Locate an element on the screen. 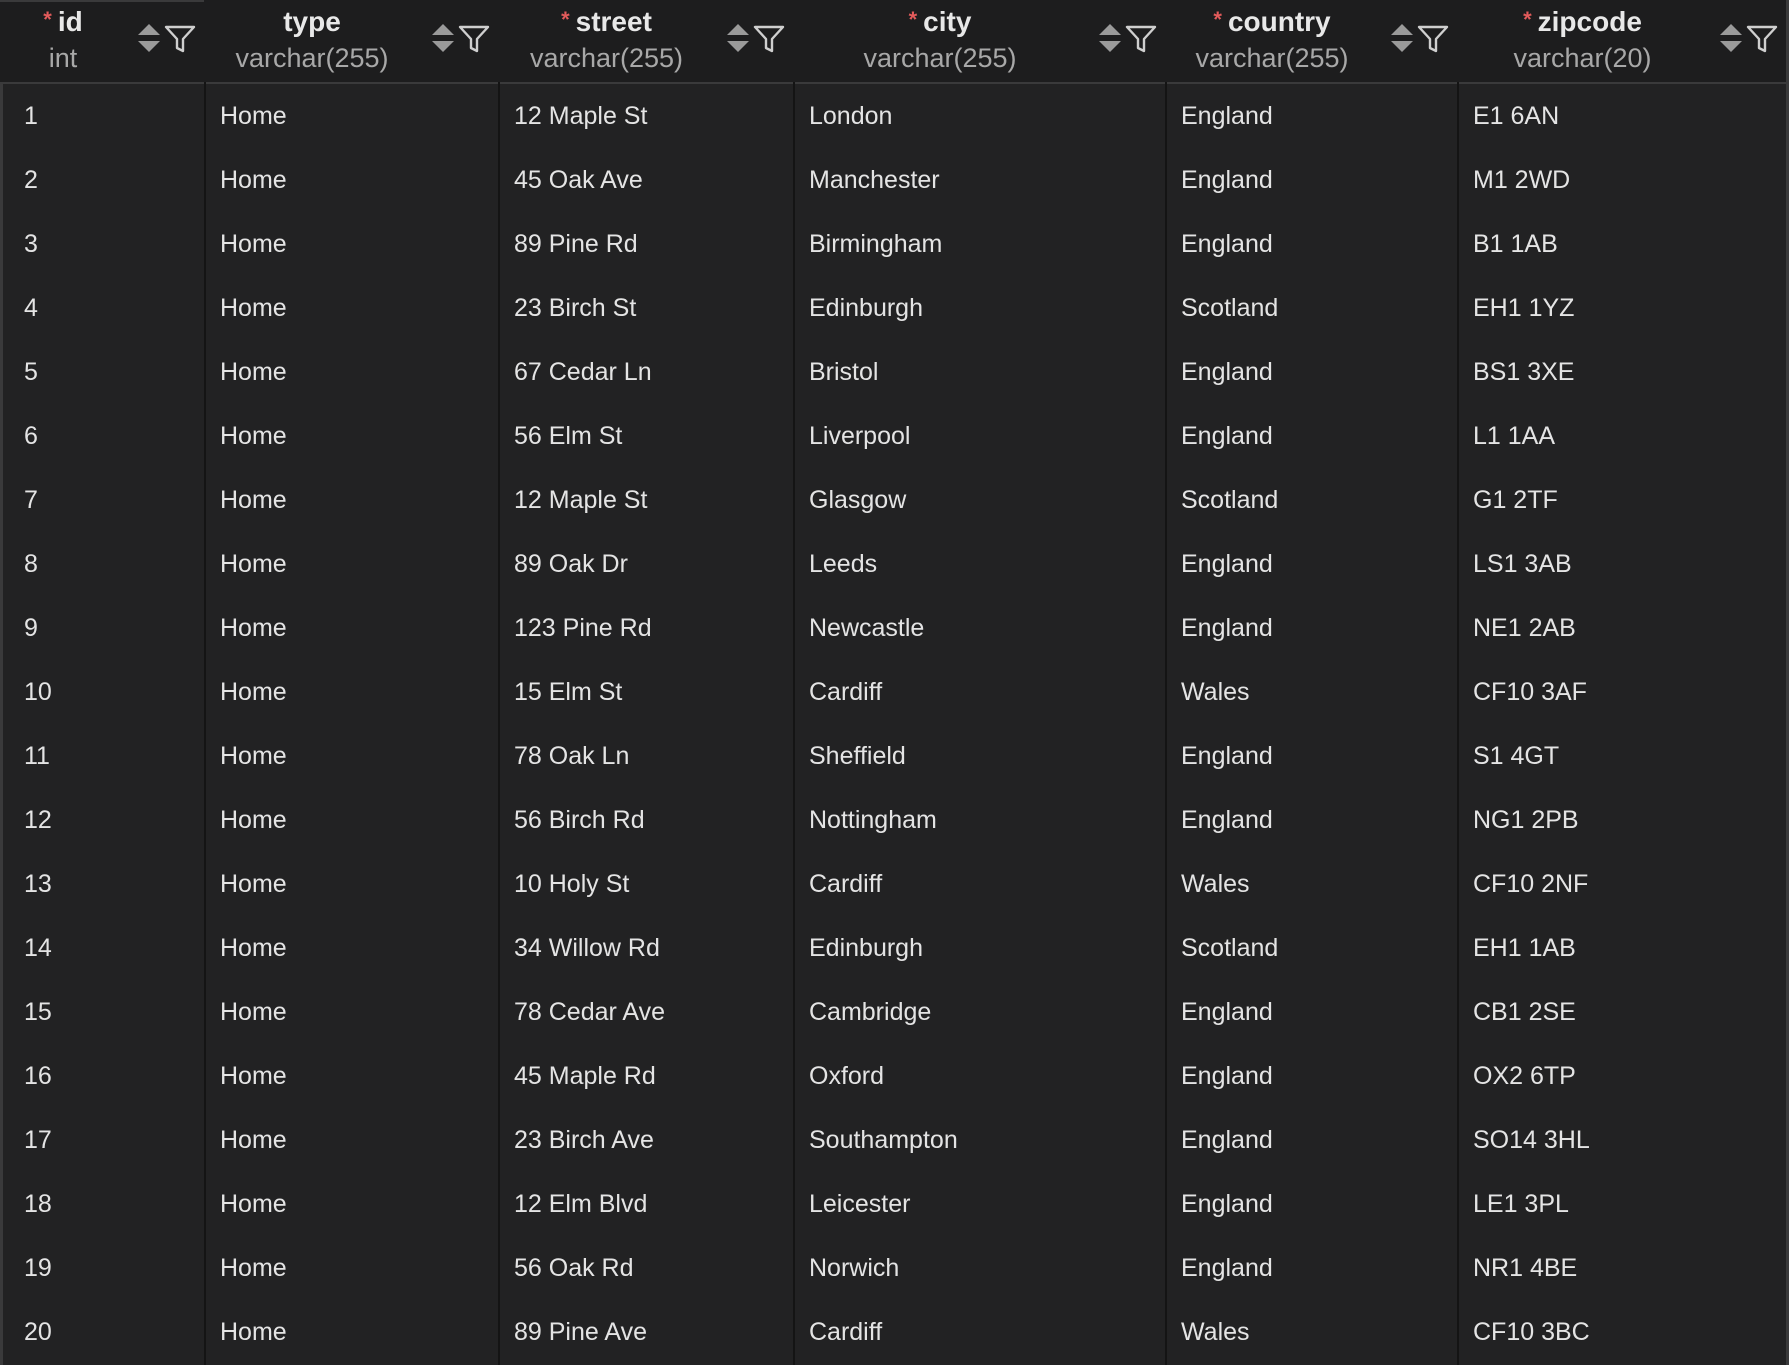 Image resolution: width=1789 pixels, height=1365 pixels. cell-street: 56 Birch Rd is located at coordinates (650, 820).